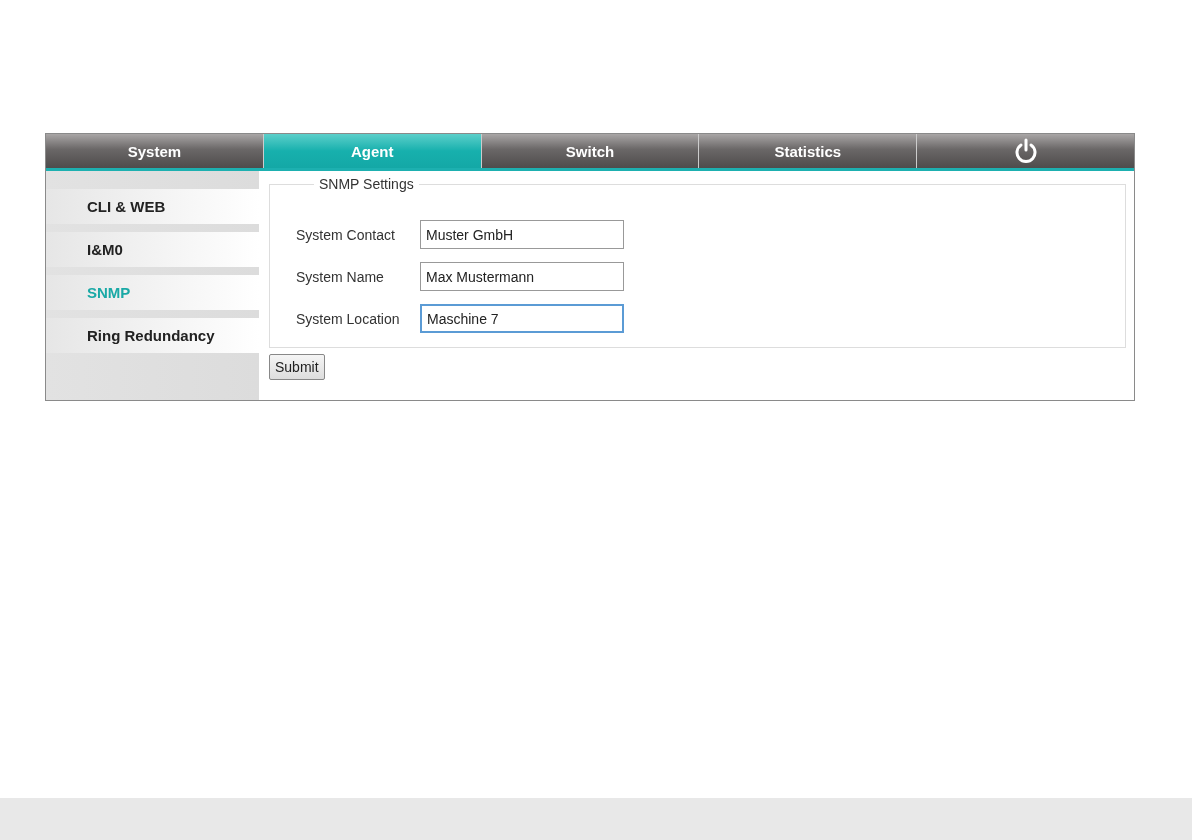  What do you see at coordinates (346, 234) in the screenshot?
I see `field-label: System Contact` at bounding box center [346, 234].